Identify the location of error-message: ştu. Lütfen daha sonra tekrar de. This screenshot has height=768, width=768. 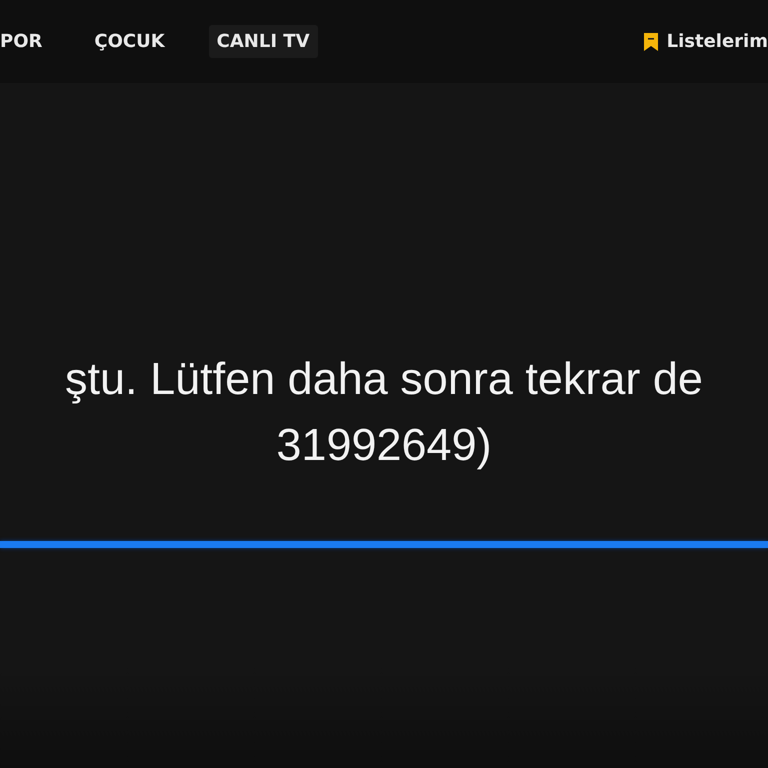
(384, 379).